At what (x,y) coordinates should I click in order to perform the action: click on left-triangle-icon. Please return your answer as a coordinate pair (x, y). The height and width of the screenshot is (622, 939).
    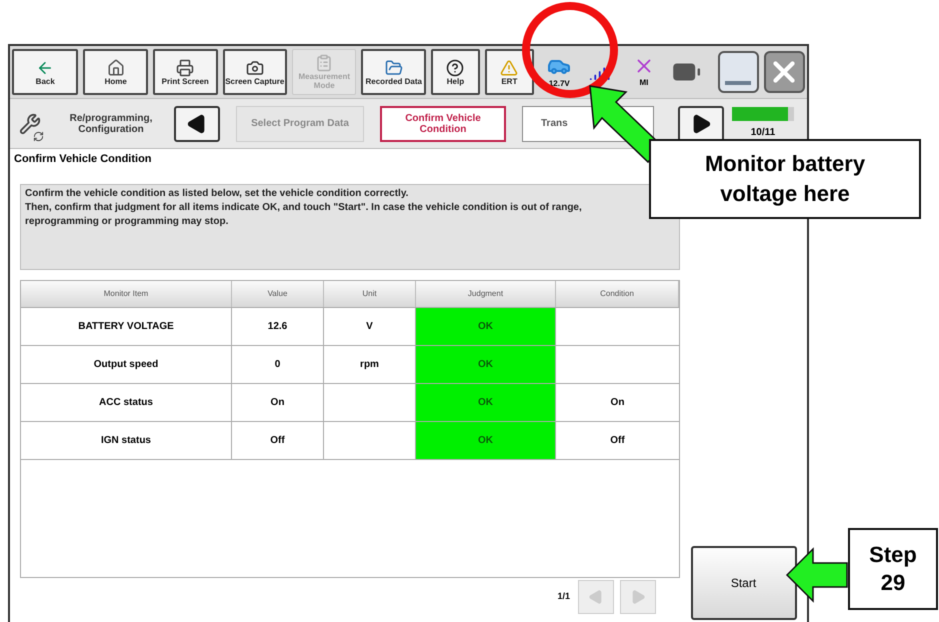
    Looking at the image, I should click on (596, 597).